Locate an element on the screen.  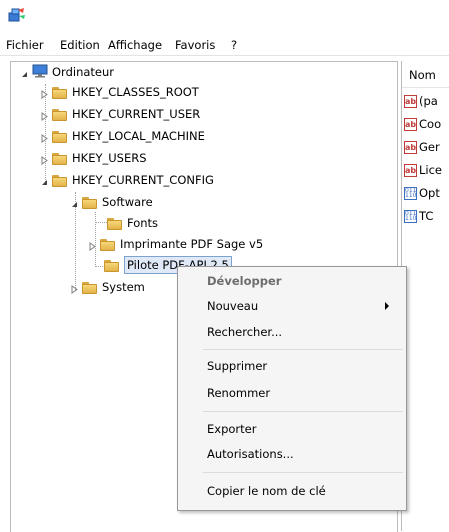
value-row: ab (pa is located at coordinates (426, 101).